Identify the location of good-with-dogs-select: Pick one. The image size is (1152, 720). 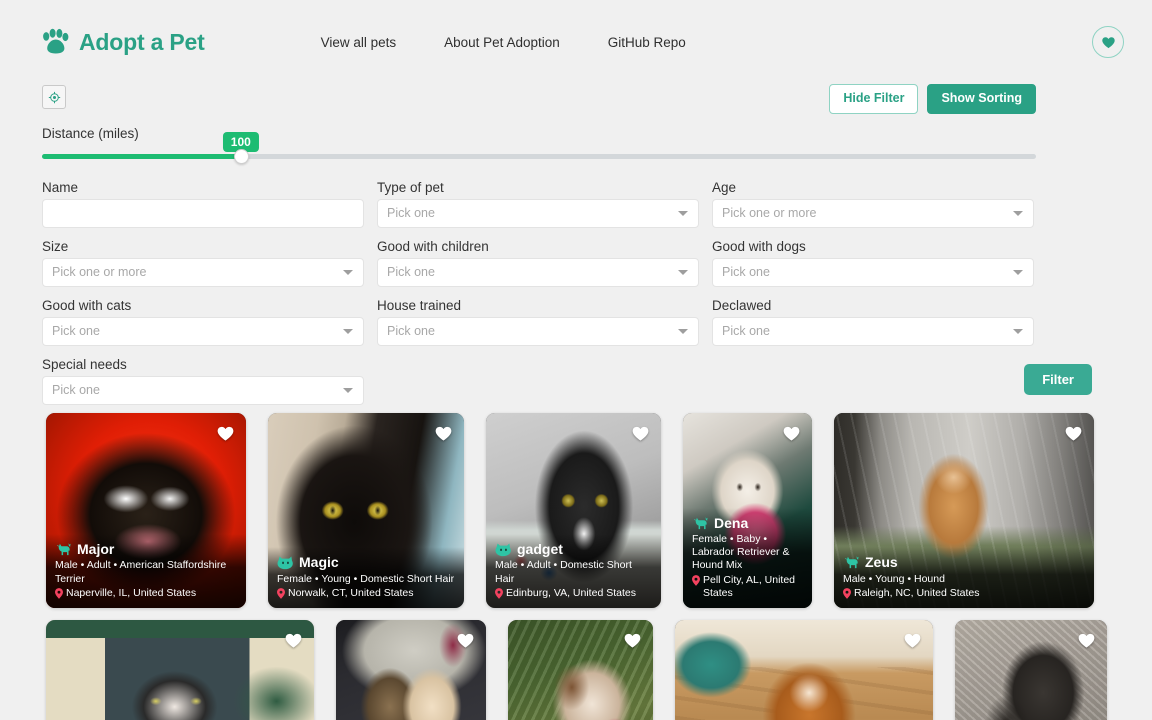
(873, 272).